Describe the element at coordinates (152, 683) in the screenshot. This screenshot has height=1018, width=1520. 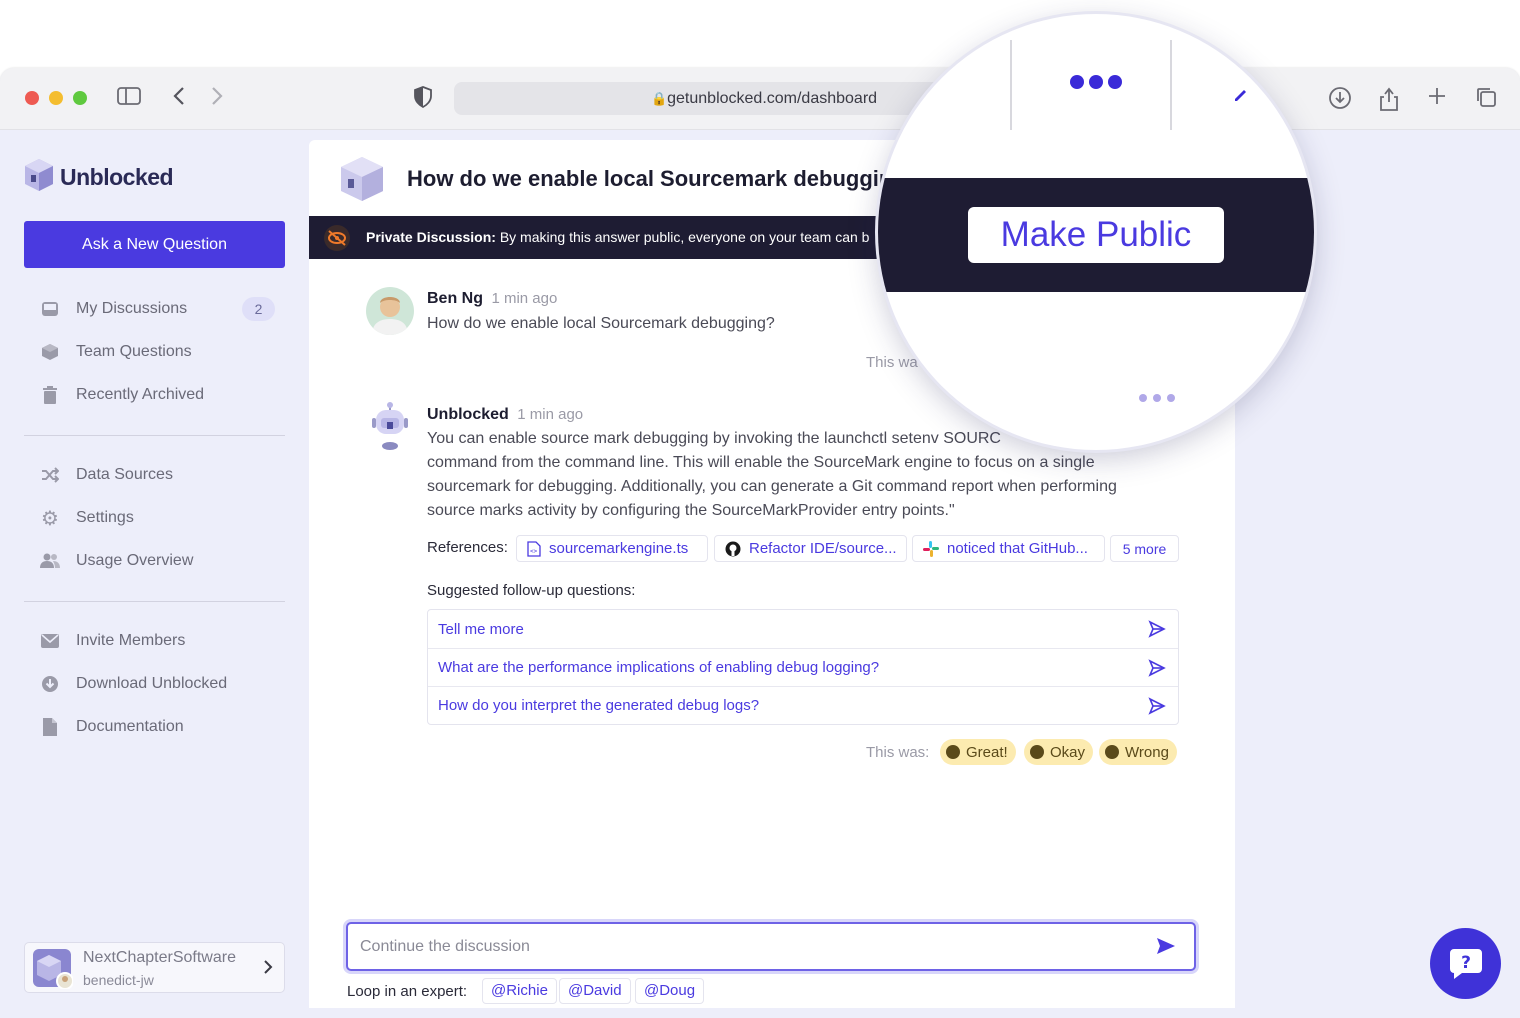
I see `nav-label: Download Unblocked` at that location.